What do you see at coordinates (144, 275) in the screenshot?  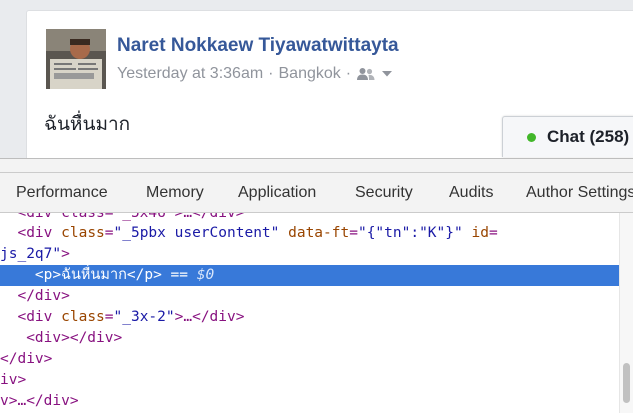 I see `tag-close: </p>` at bounding box center [144, 275].